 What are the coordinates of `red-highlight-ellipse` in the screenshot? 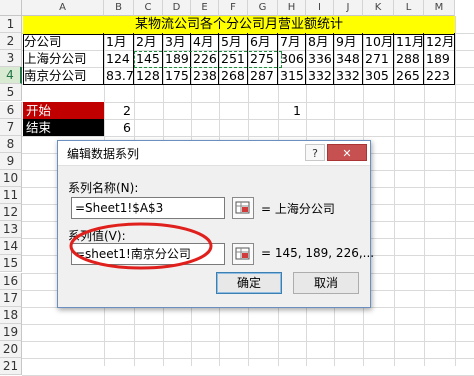 It's located at (141, 246).